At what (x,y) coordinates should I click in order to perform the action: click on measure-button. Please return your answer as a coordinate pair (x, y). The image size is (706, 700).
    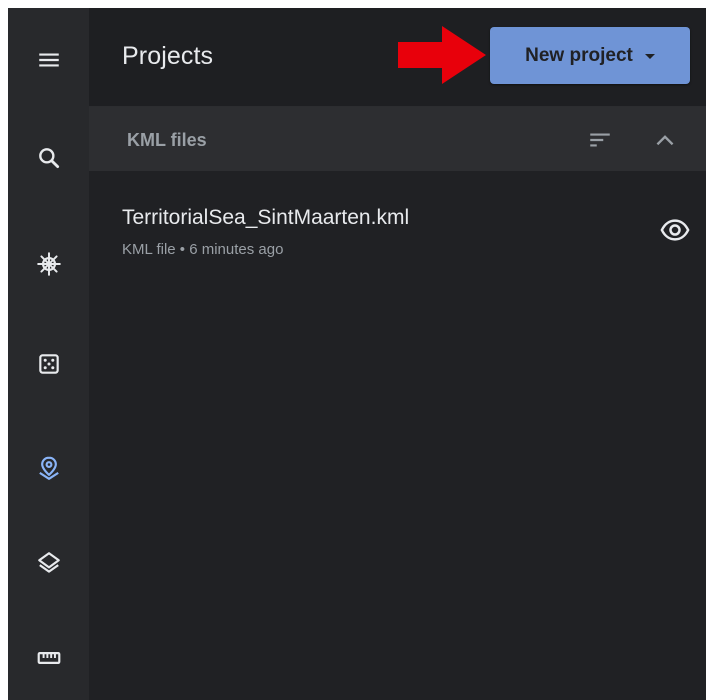
    Looking at the image, I should click on (48, 658).